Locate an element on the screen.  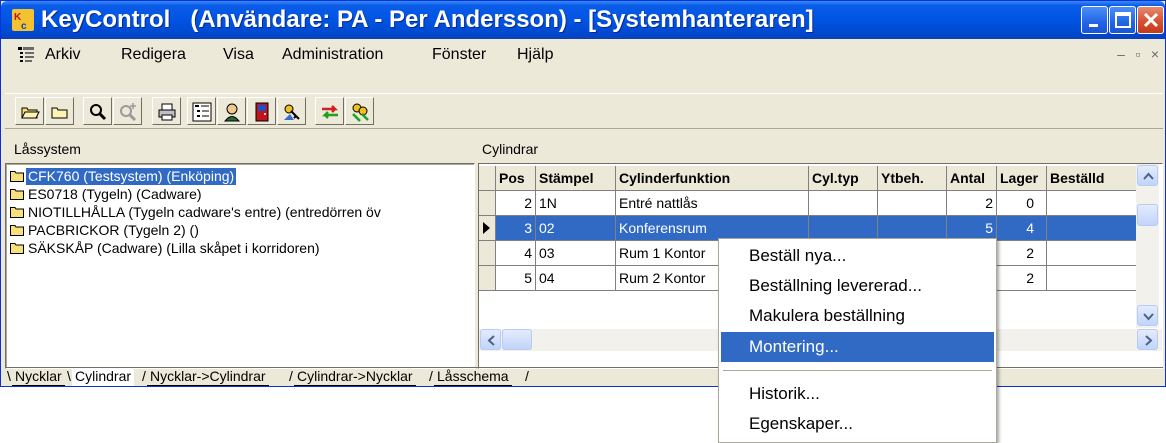
chevron-left-icon is located at coordinates (491, 340).